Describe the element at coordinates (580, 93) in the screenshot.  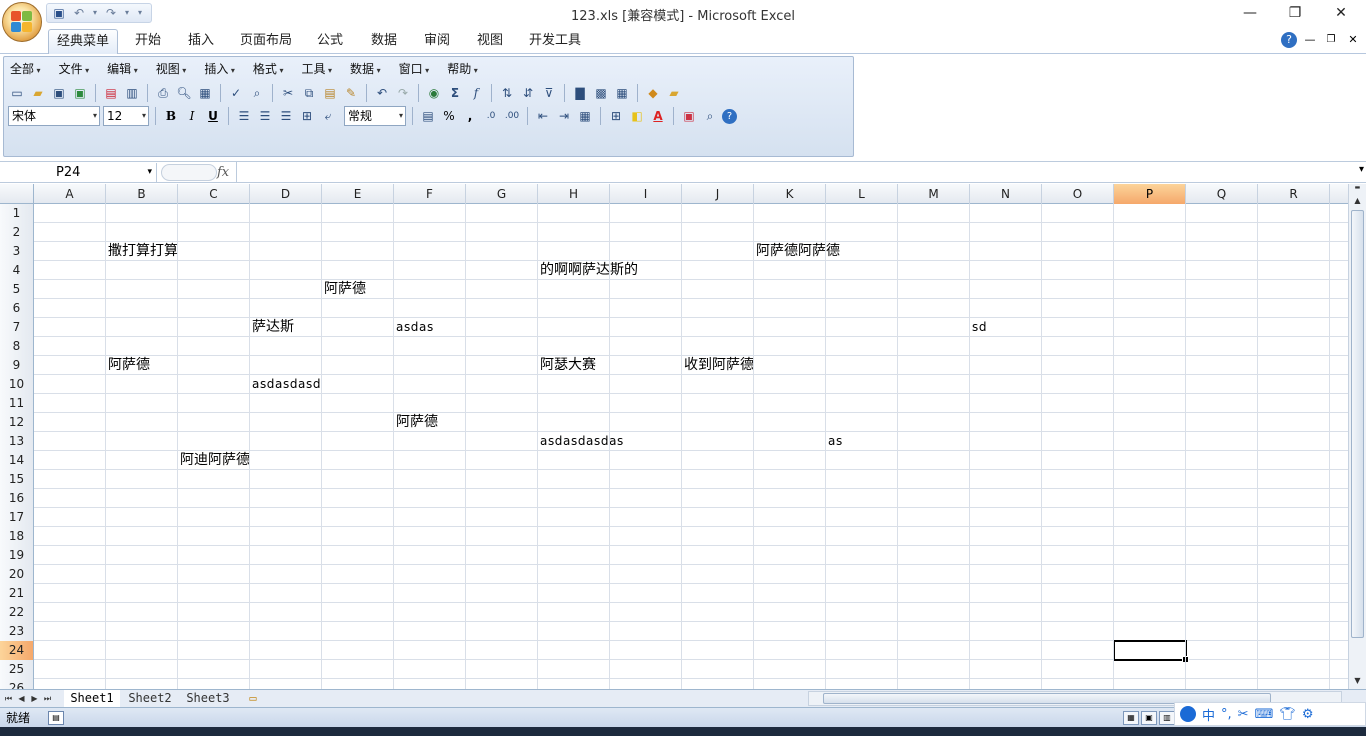
I see `chart-icon: ▇` at that location.